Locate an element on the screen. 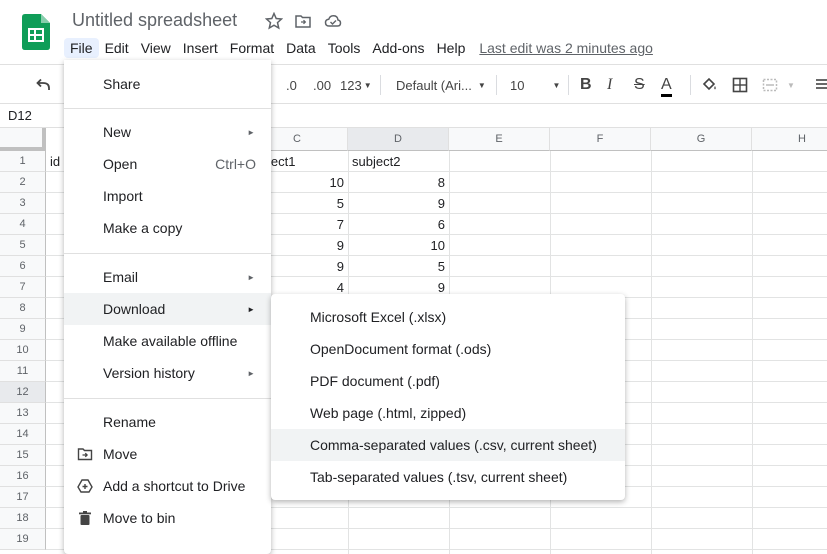  column-header-g: G is located at coordinates (701, 139).